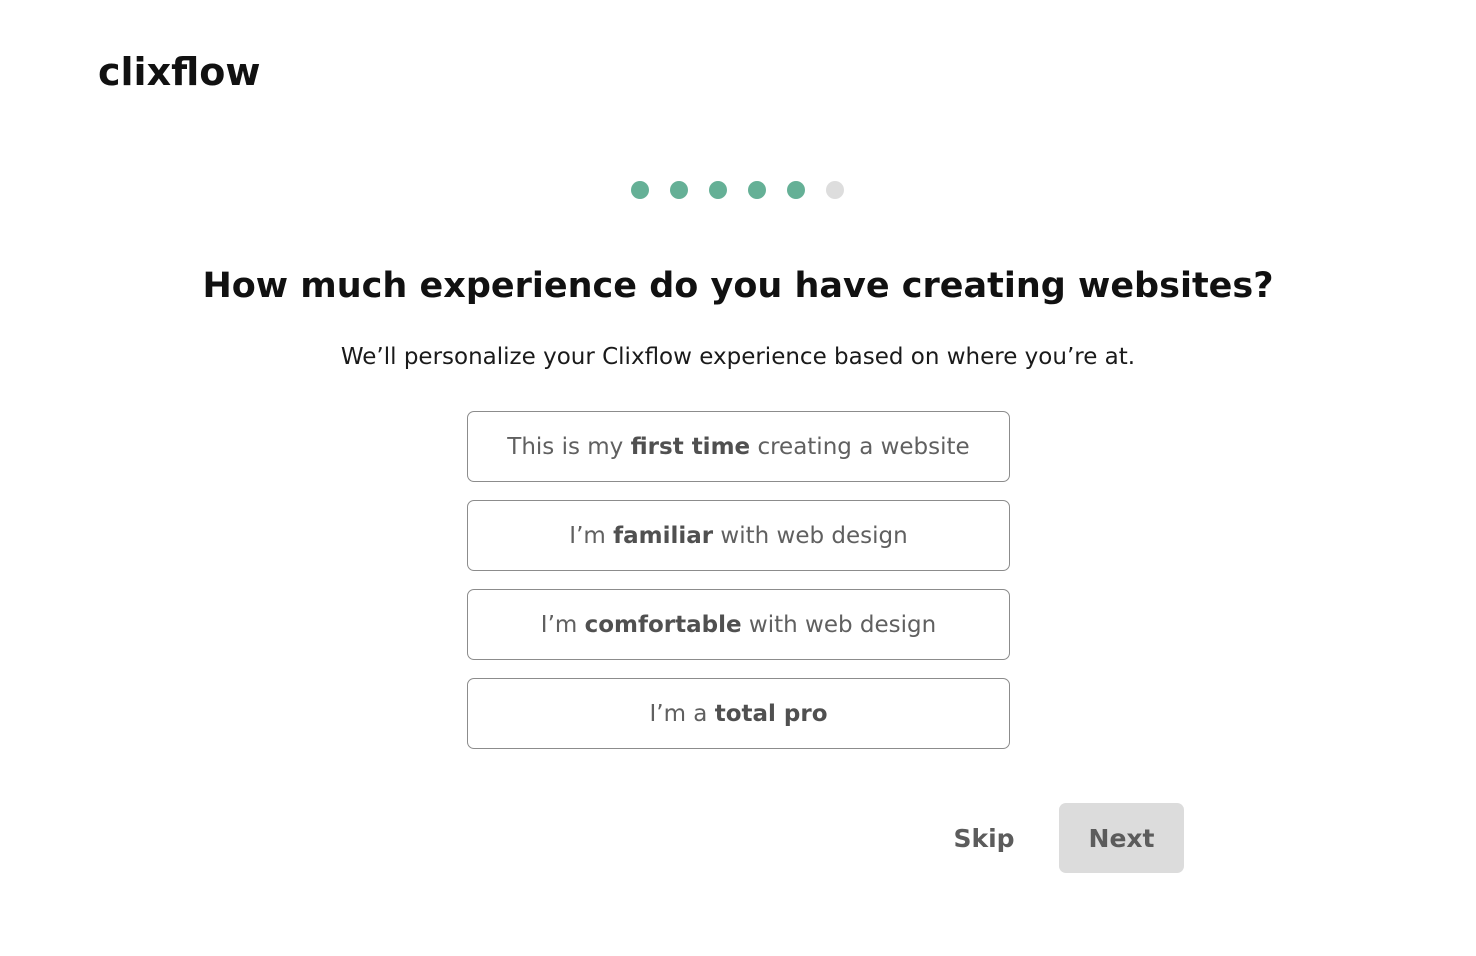  Describe the element at coordinates (663, 535) in the screenshot. I see `option-text-bold: familiar` at that location.